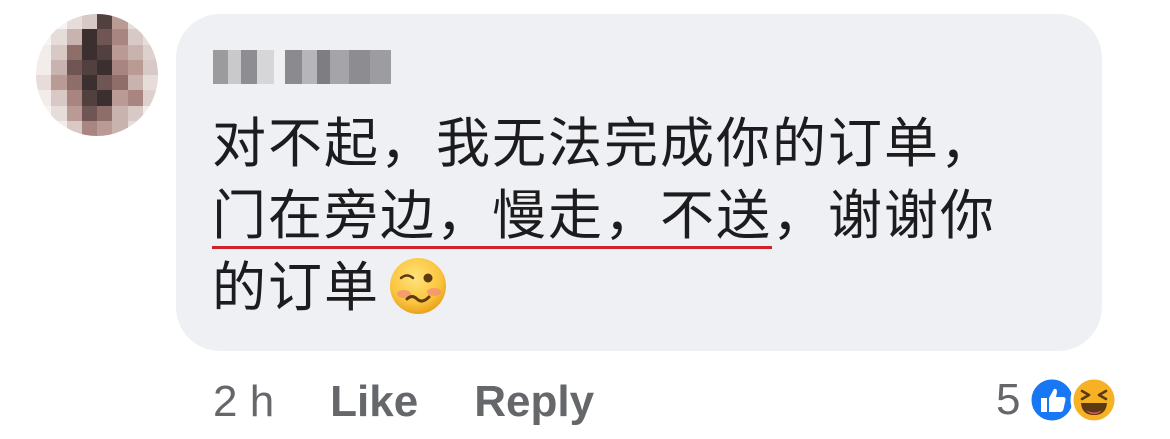 This screenshot has height=439, width=1170. I want to click on underlined-text: 门在旁边，慢走，不送, so click(492, 215).